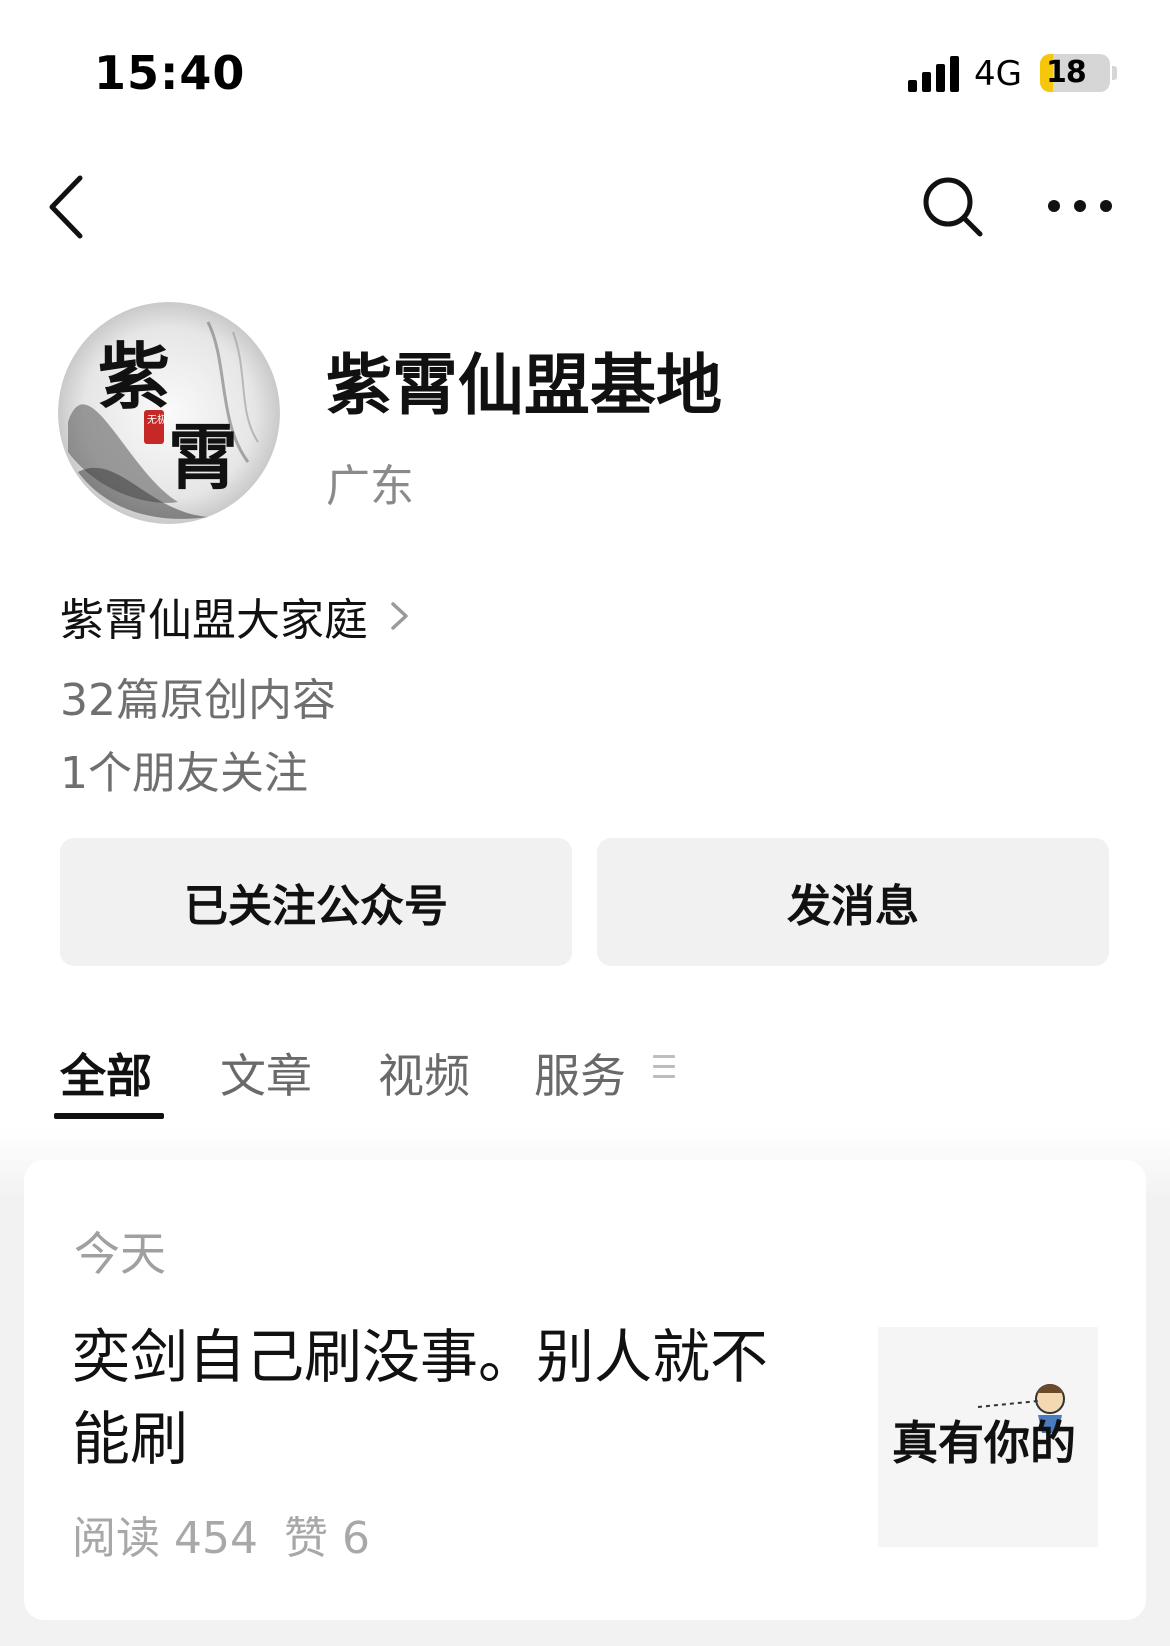 The height and width of the screenshot is (1646, 1170). I want to click on search-icon, so click(953, 207).